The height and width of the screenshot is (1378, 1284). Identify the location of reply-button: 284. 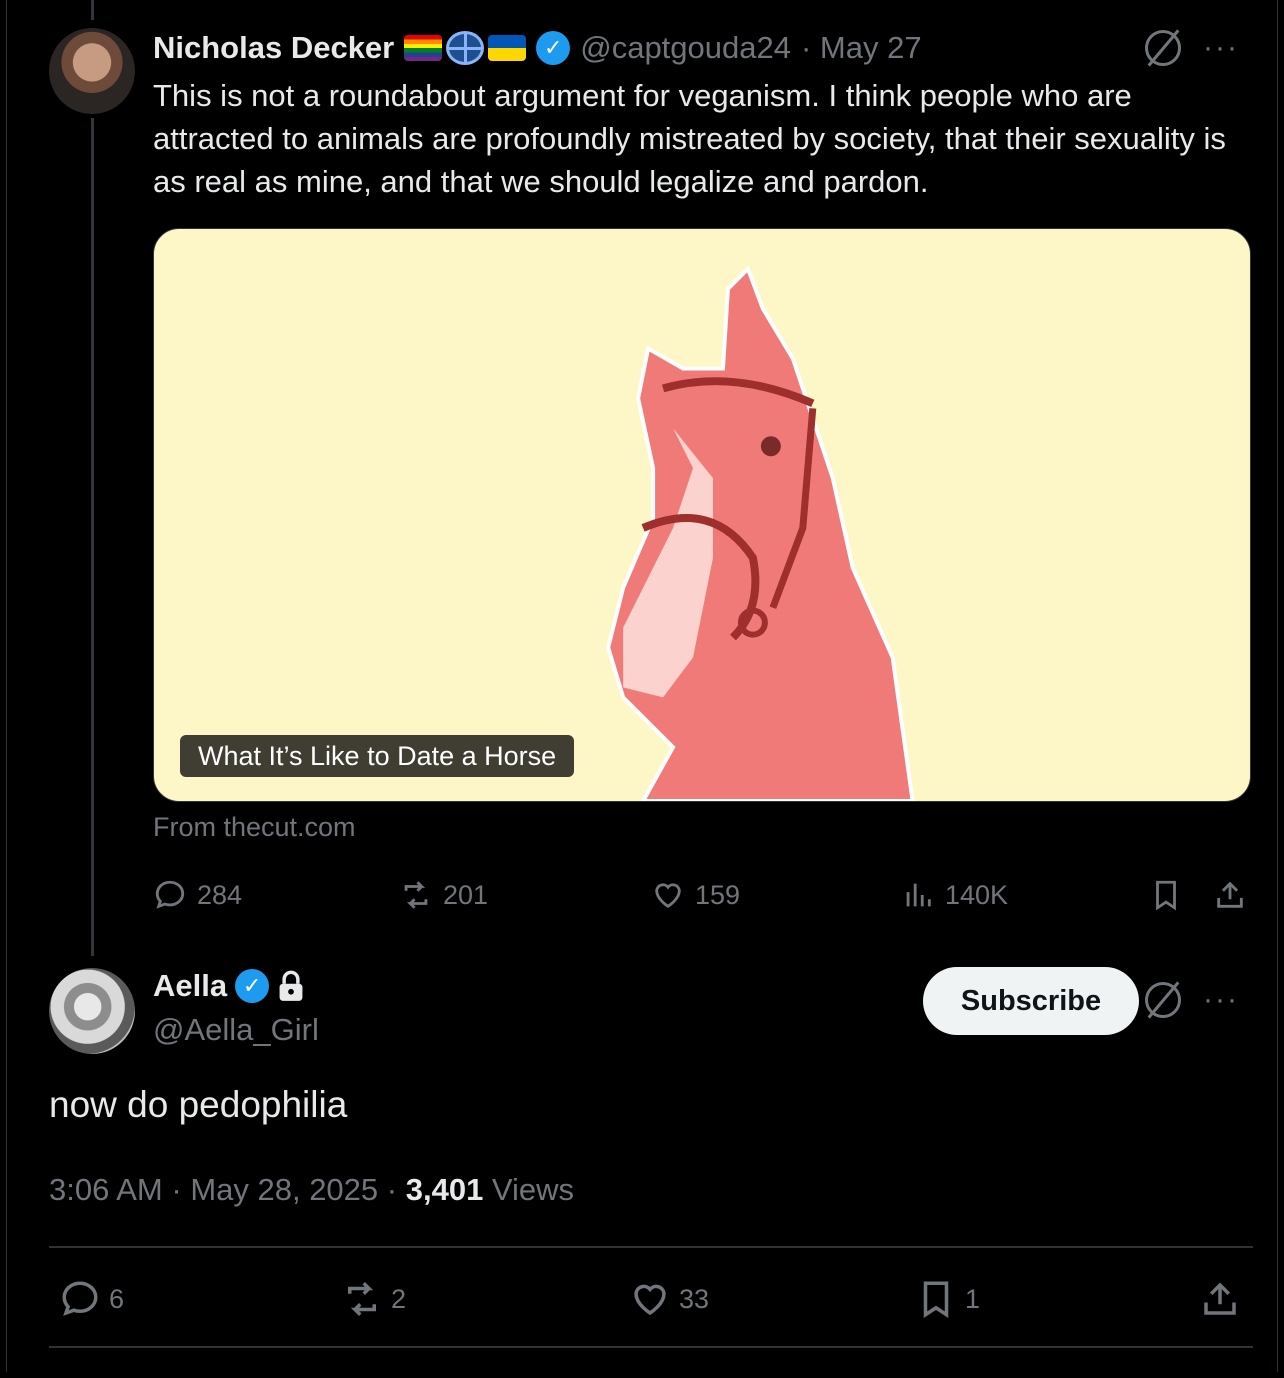
(197, 895).